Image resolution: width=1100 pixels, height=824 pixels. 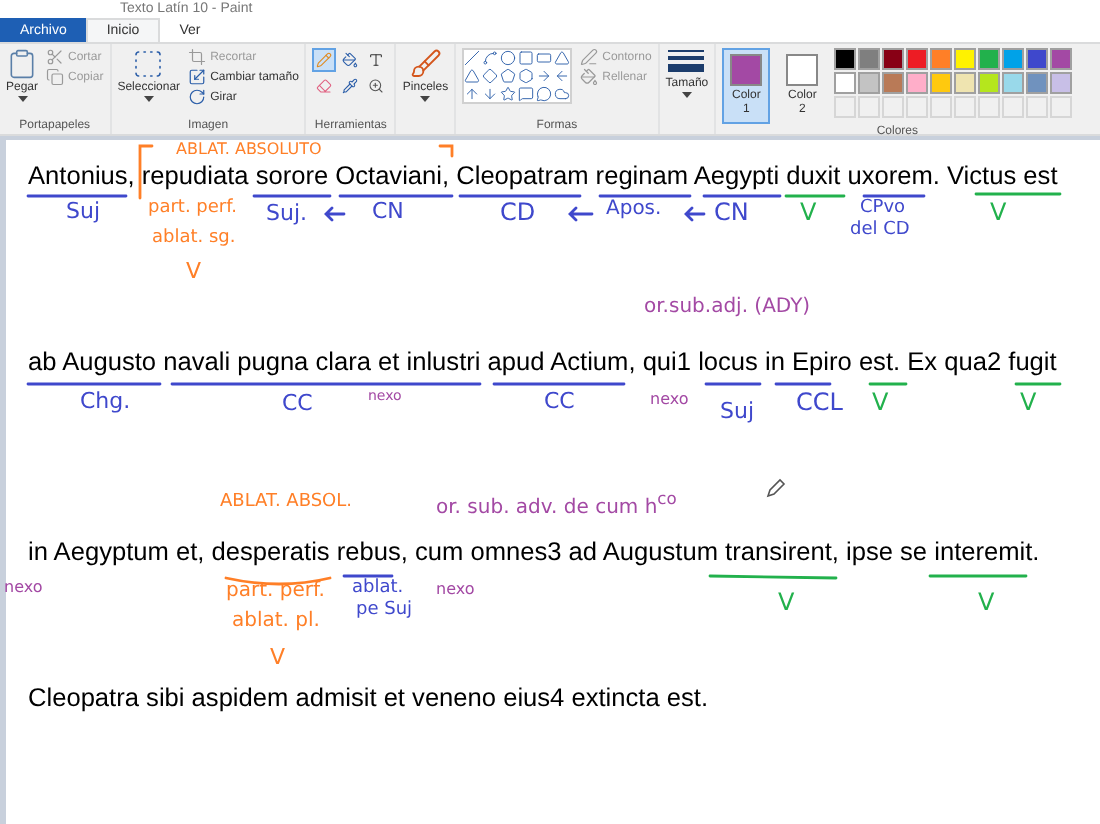 What do you see at coordinates (286, 503) in the screenshot?
I see `handwritten-note: ABLAT. ABSOL.` at bounding box center [286, 503].